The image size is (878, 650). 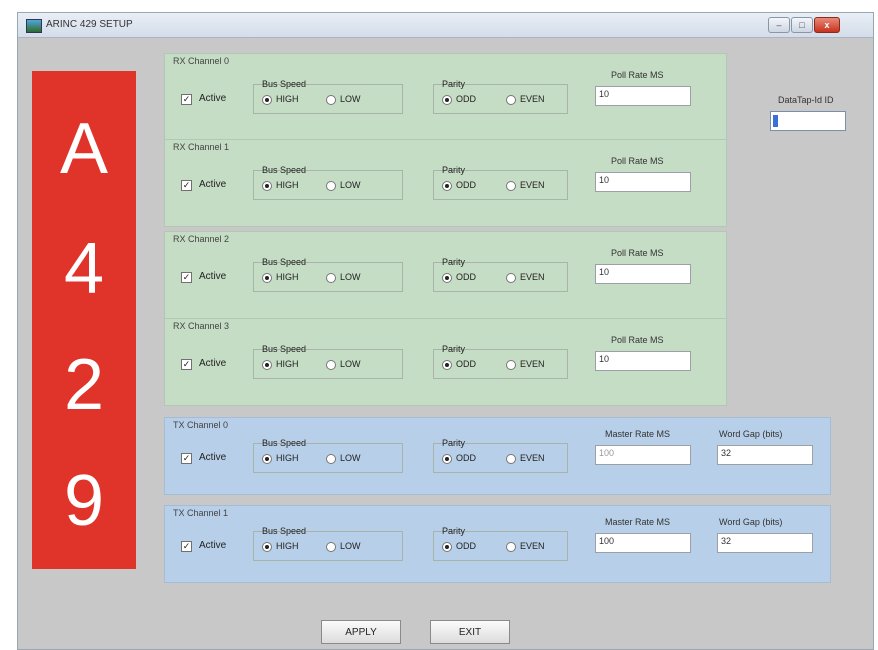 I want to click on channel-title: TX Channel 1, so click(x=201, y=513).